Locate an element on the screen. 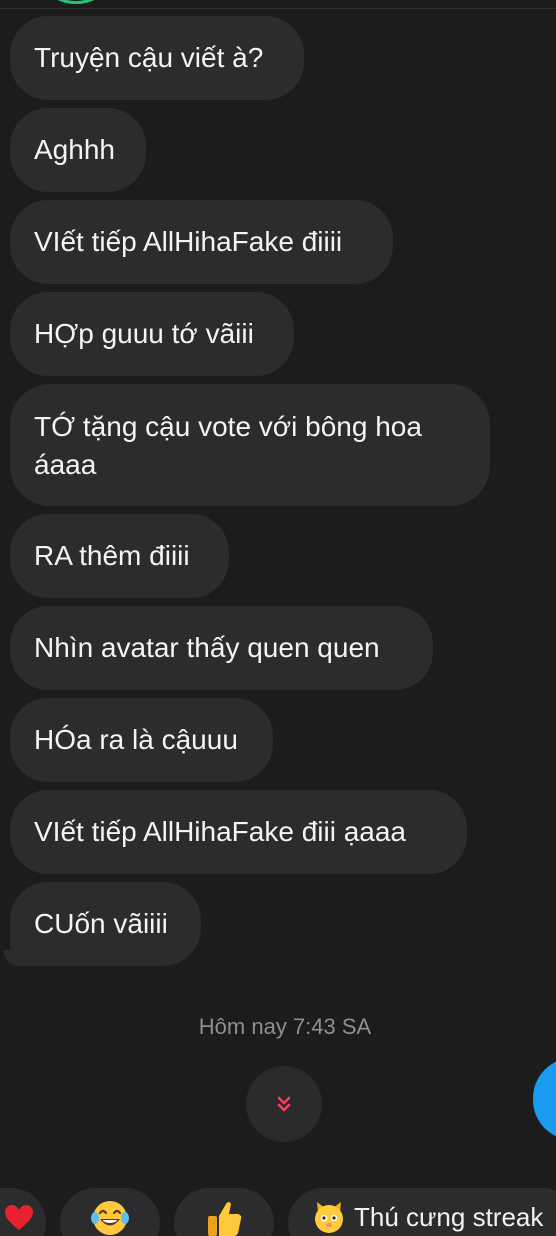 The width and height of the screenshot is (556, 1236). message-bubble: VIết tiếp AllHihaFake điii ạaaa is located at coordinates (238, 832).